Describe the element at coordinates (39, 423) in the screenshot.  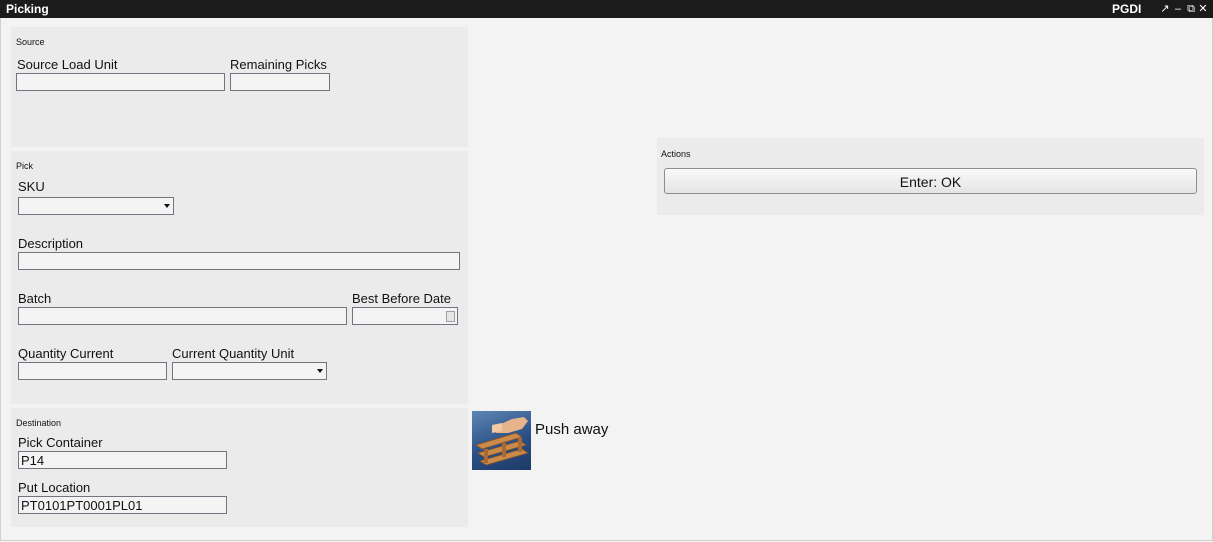
I see `destination-panel-title: Destination` at that location.